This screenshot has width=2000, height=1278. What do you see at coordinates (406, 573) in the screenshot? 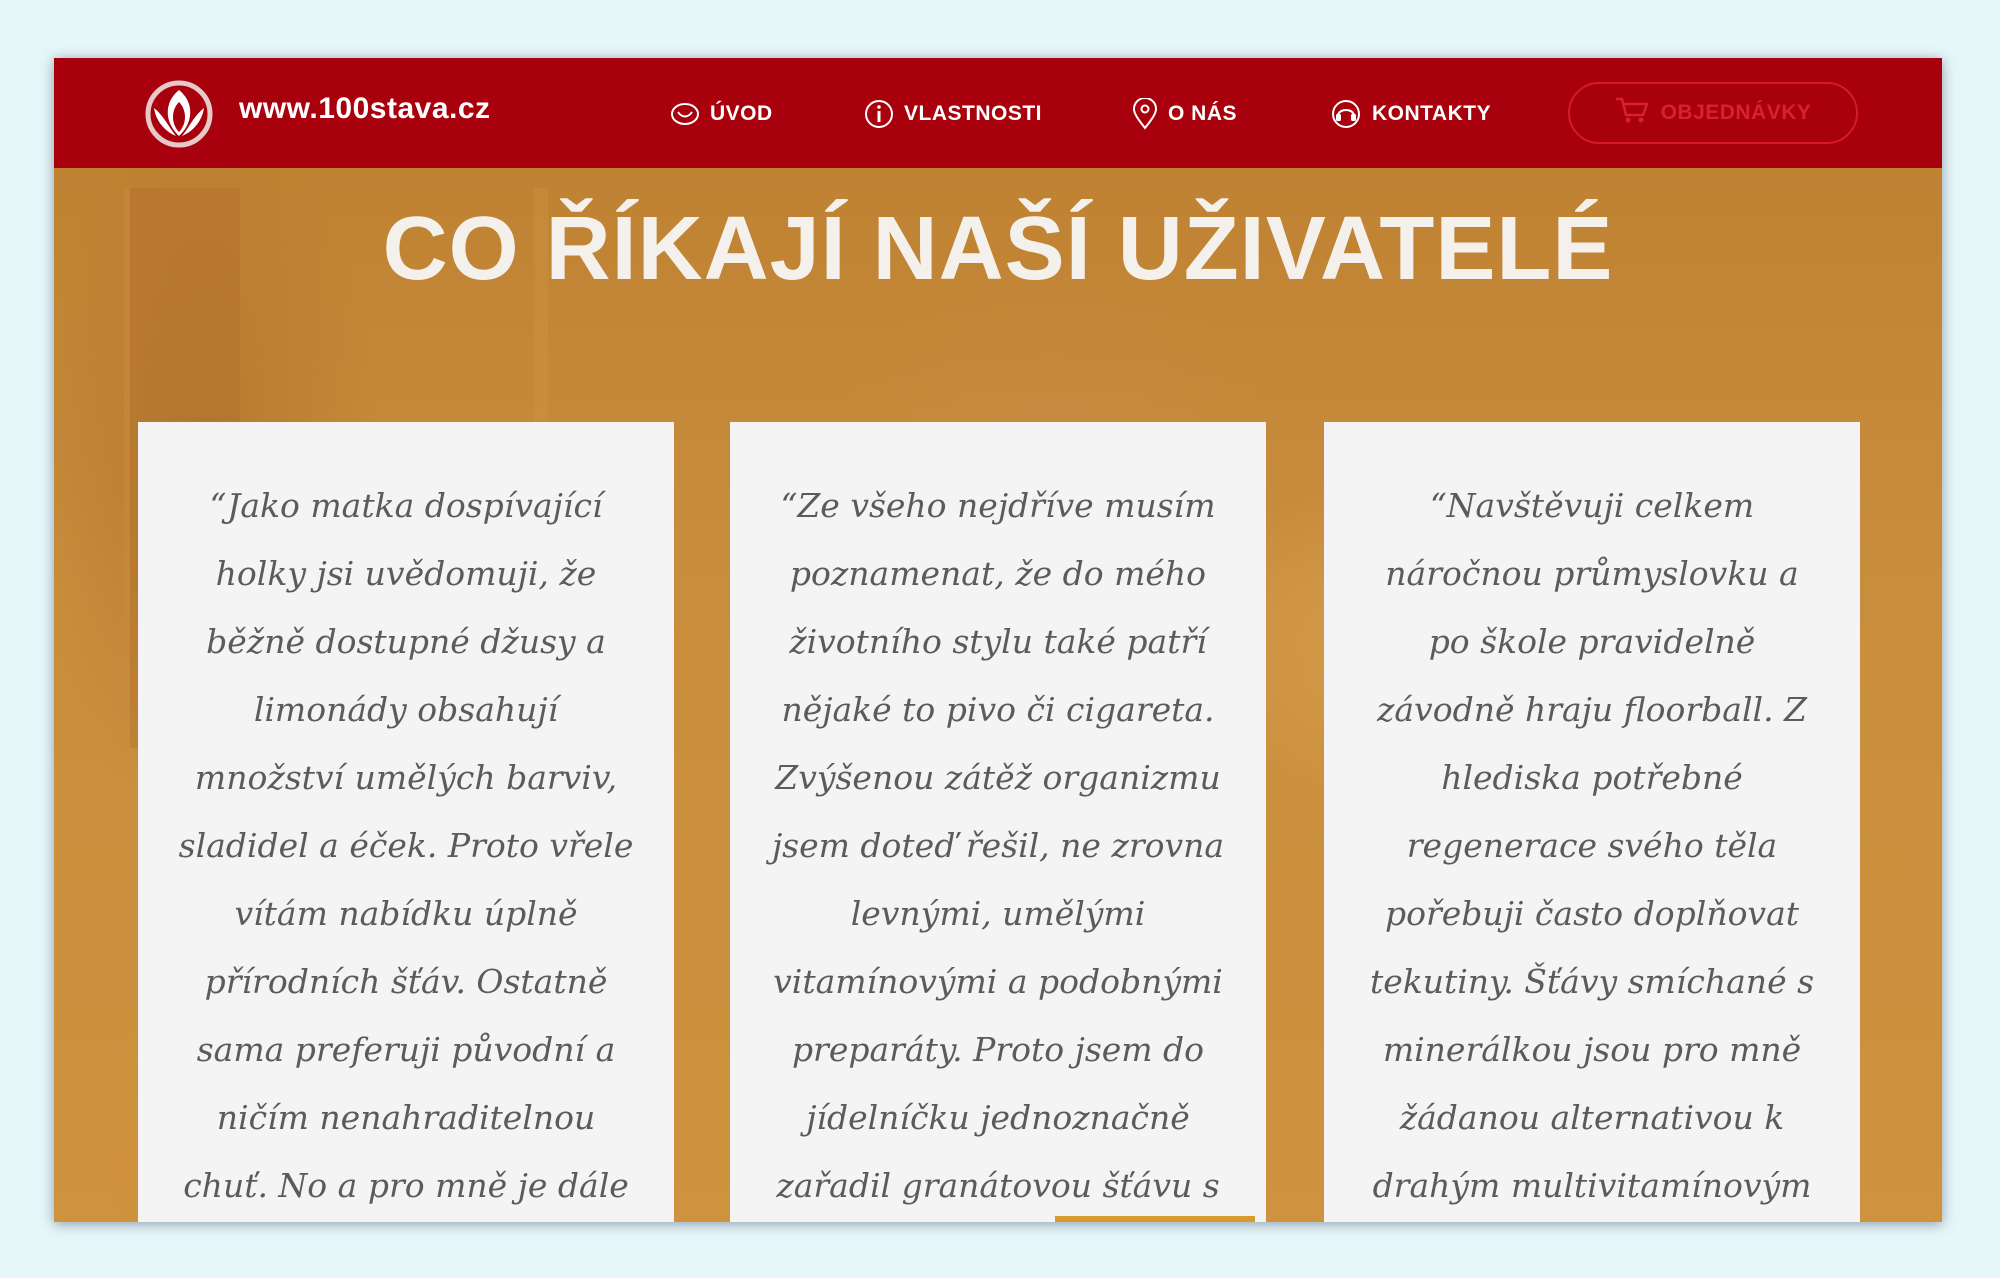
I see `testimonial-line: holky jsi uvědomuji, že` at bounding box center [406, 573].